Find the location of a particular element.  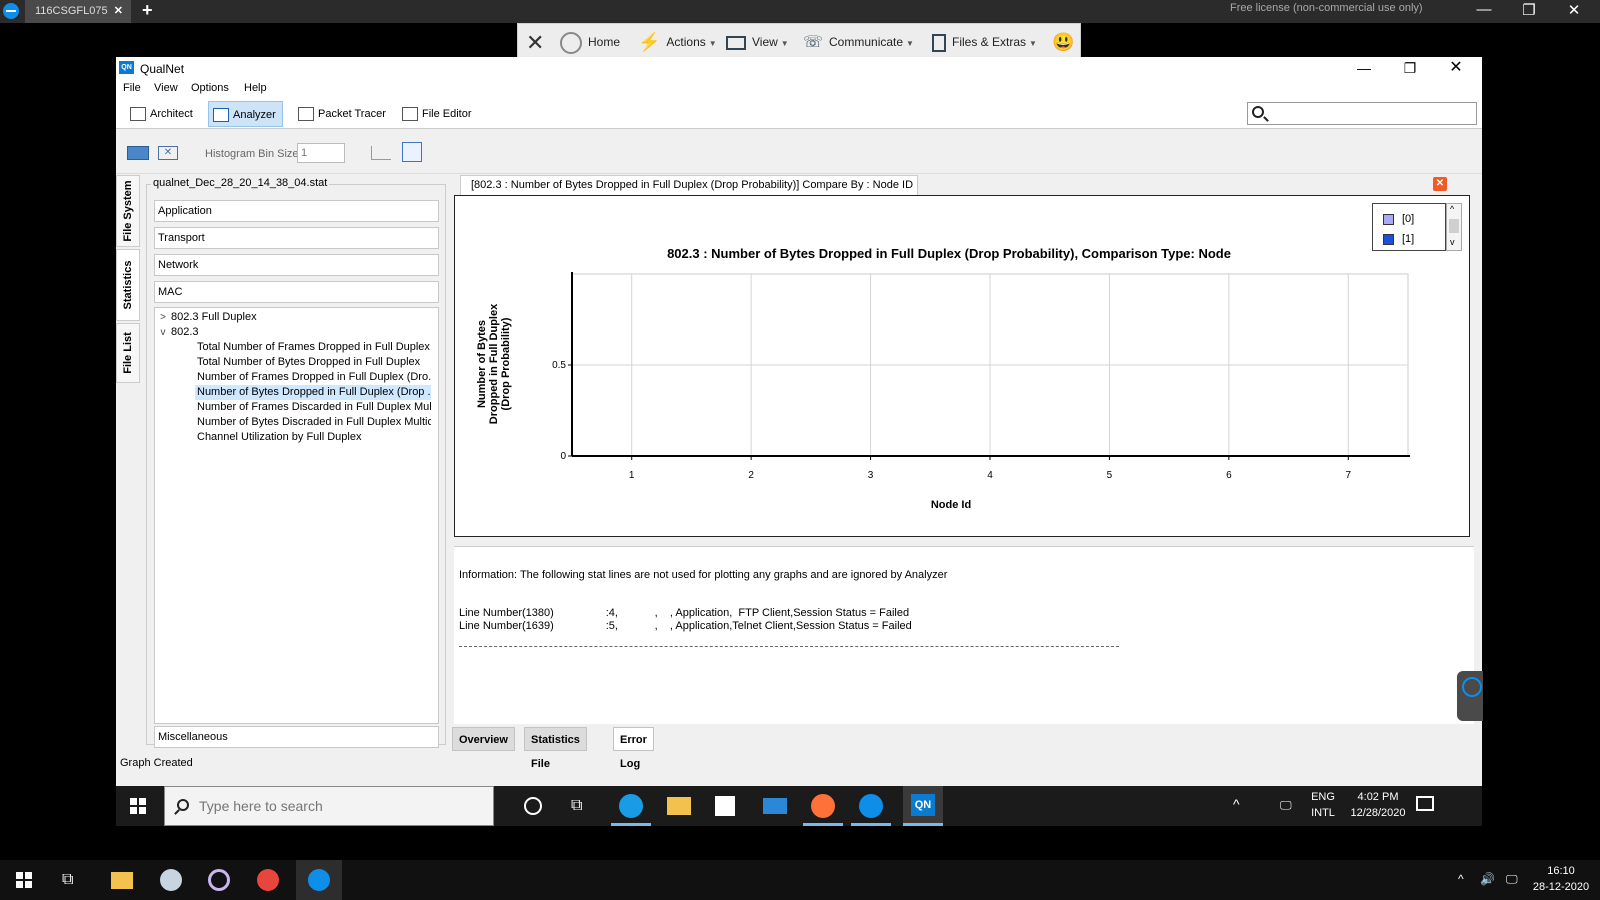

teamviewer-side-handle is located at coordinates (1470, 696).